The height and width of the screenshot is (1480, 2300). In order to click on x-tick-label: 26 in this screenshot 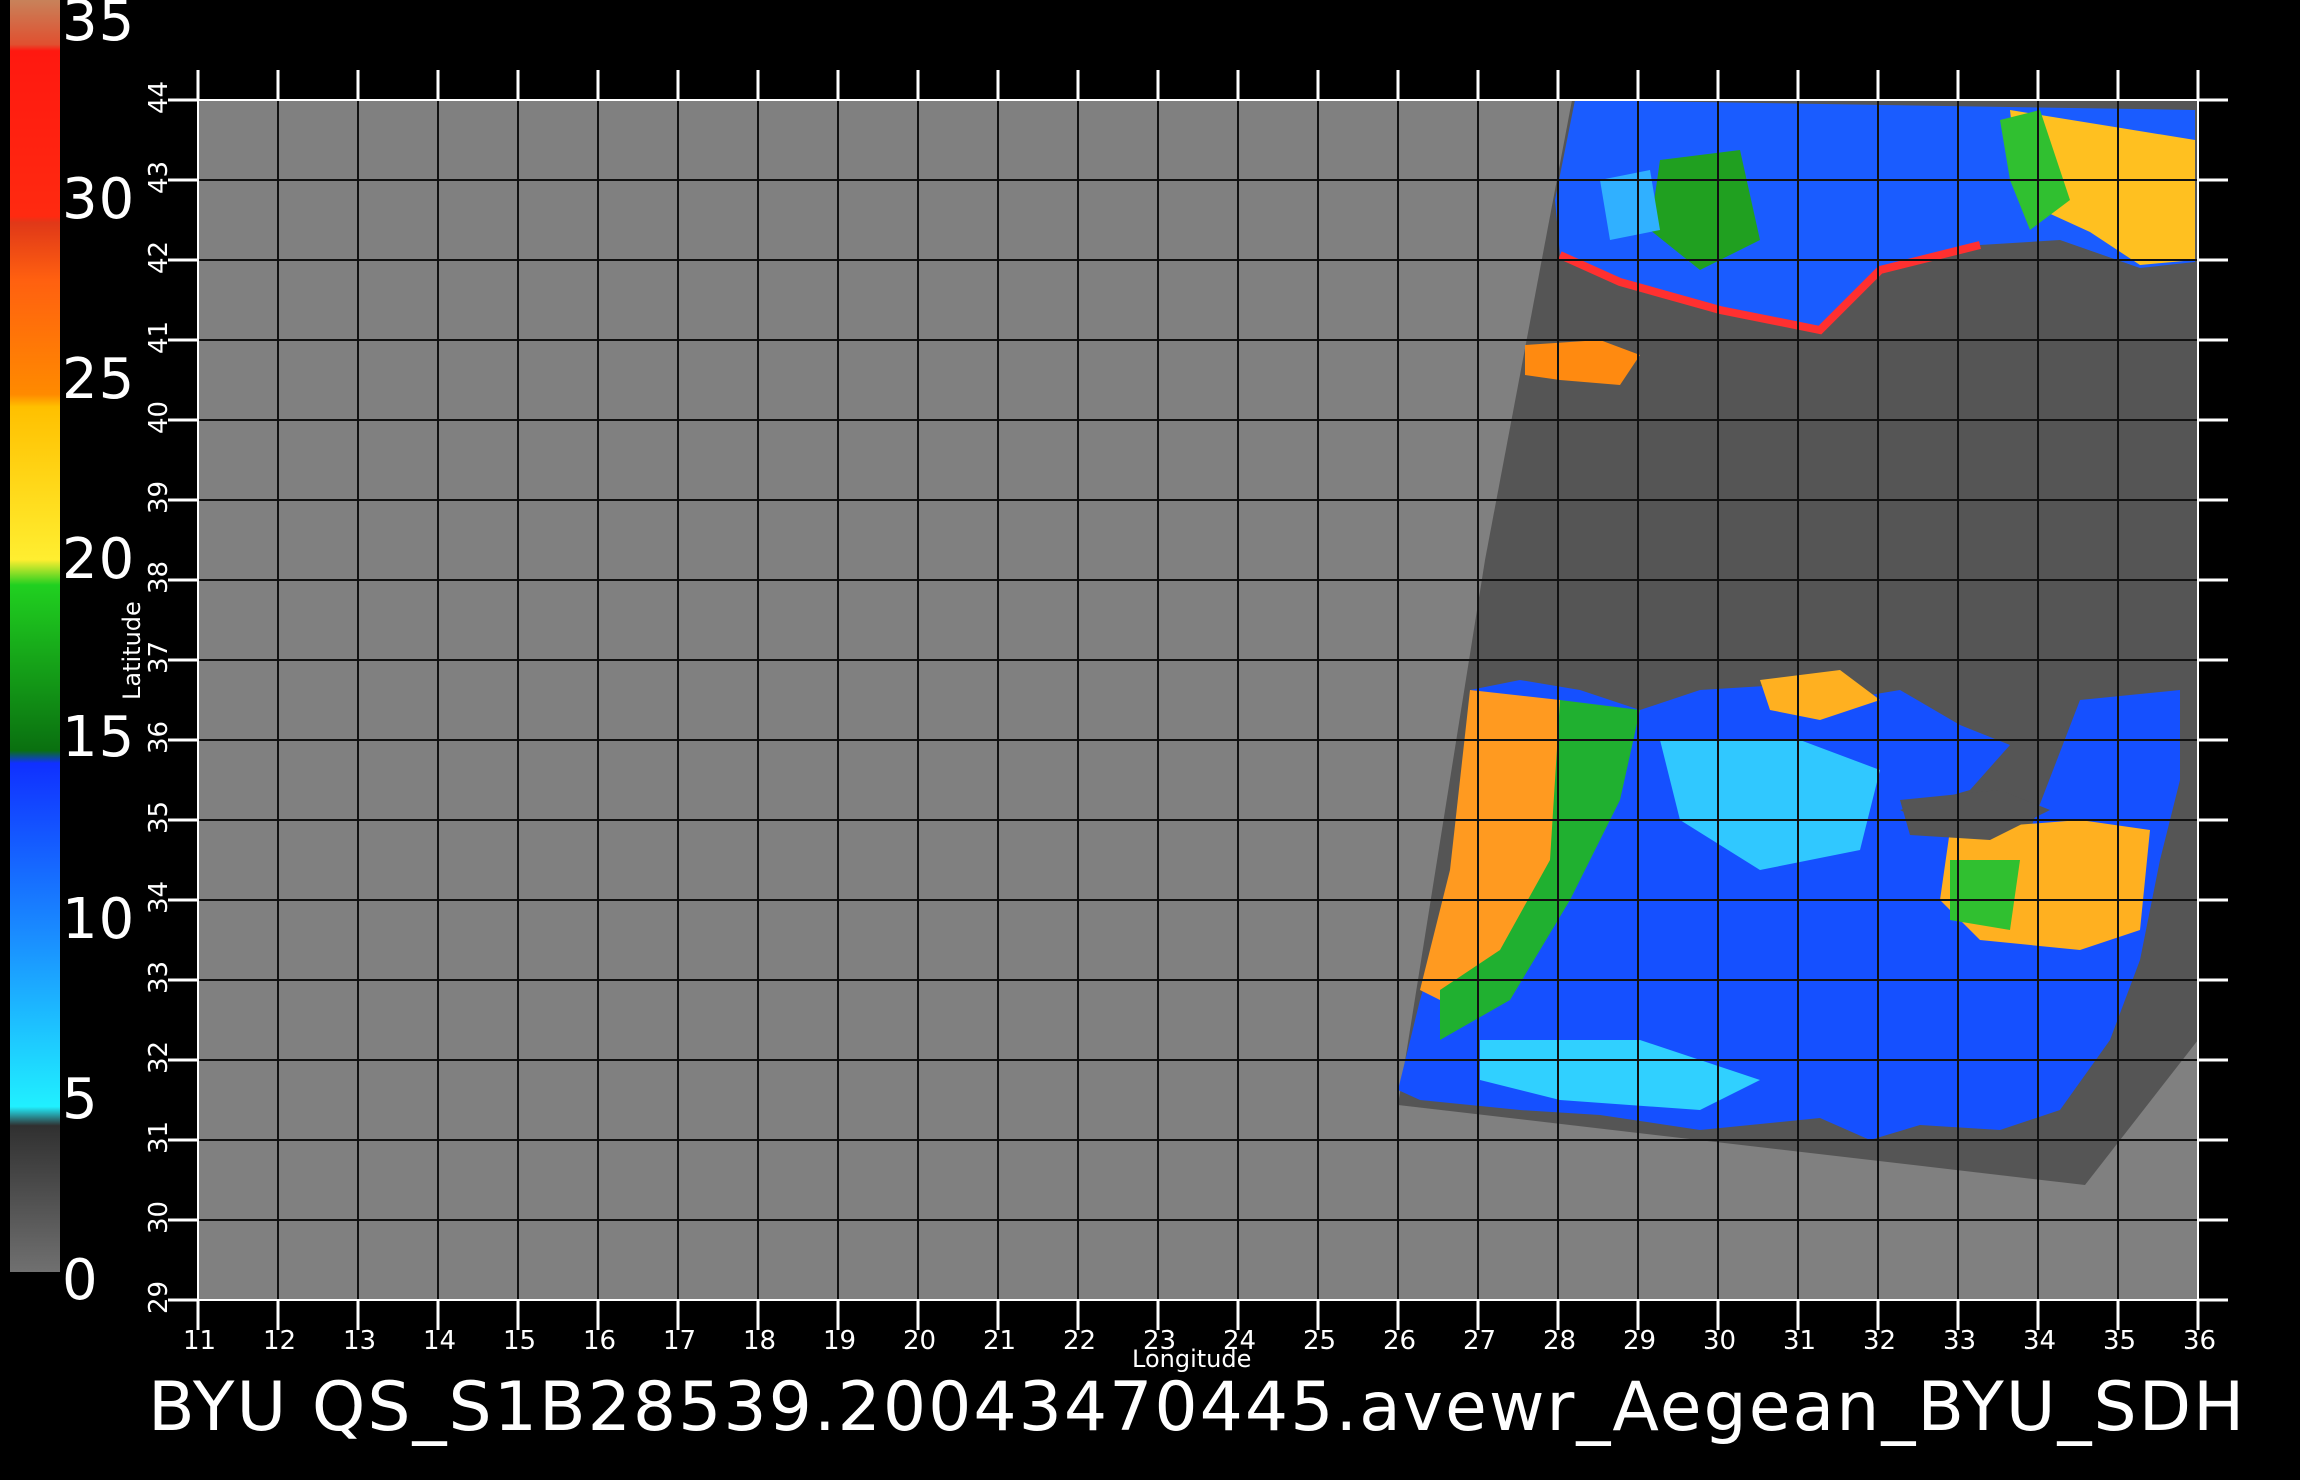, I will do `click(1400, 1341)`.